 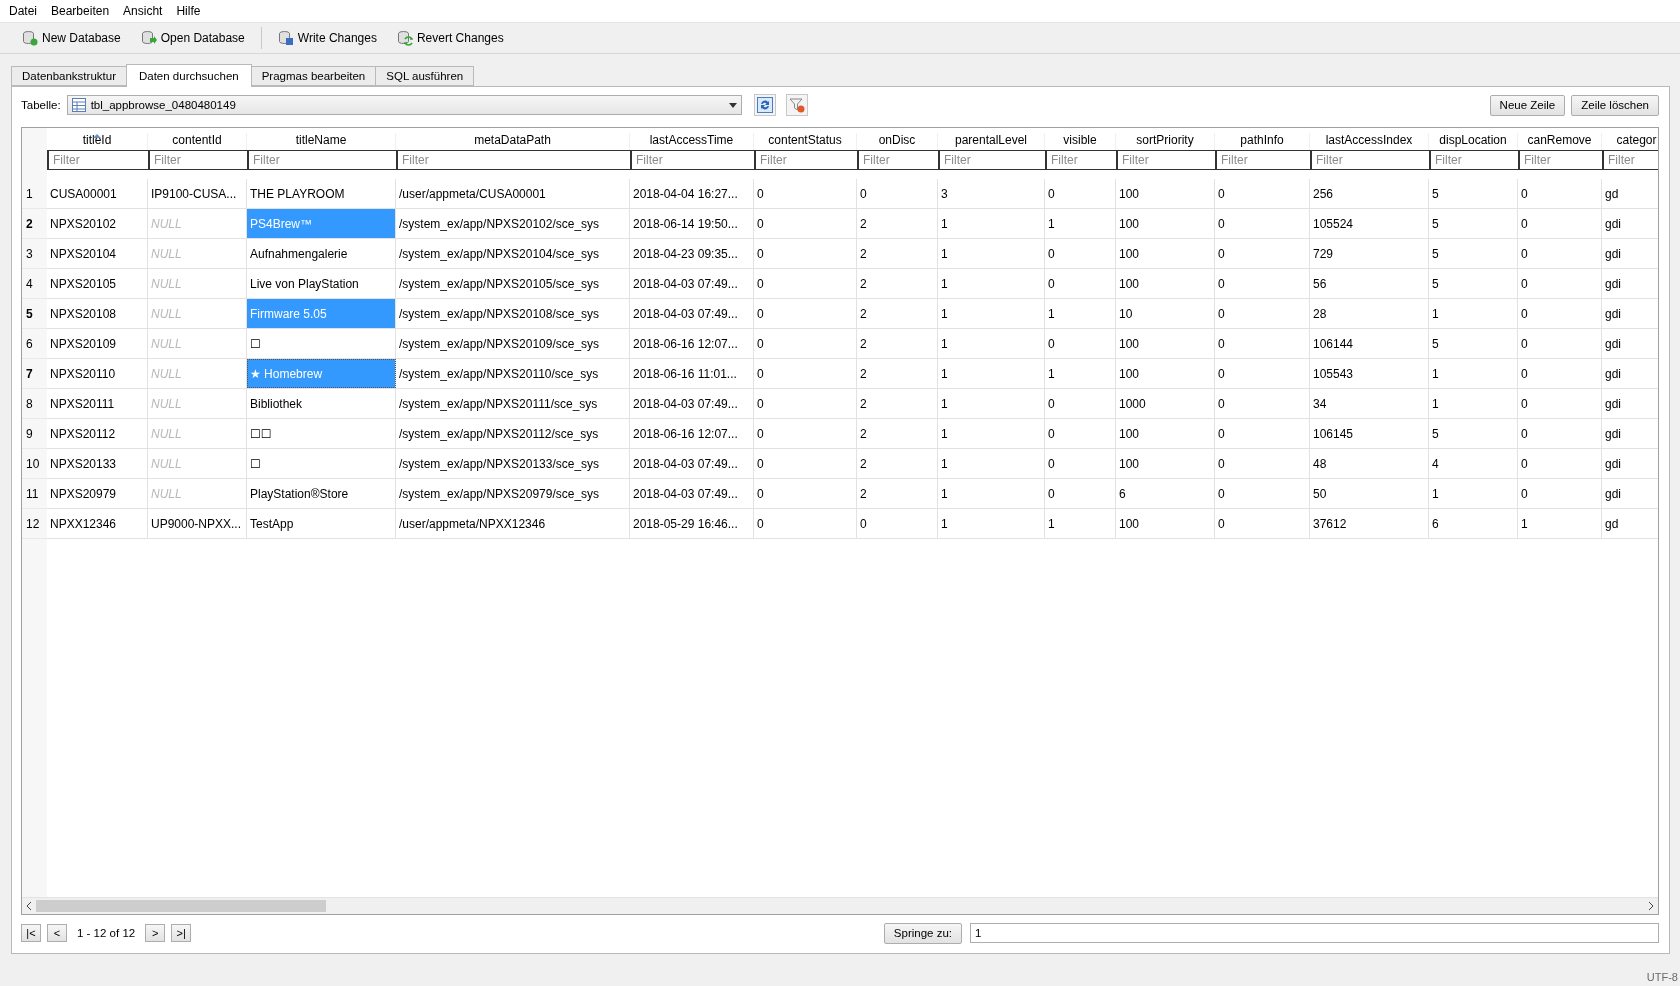 What do you see at coordinates (327, 38) in the screenshot?
I see `toolbar-button: Write Changes` at bounding box center [327, 38].